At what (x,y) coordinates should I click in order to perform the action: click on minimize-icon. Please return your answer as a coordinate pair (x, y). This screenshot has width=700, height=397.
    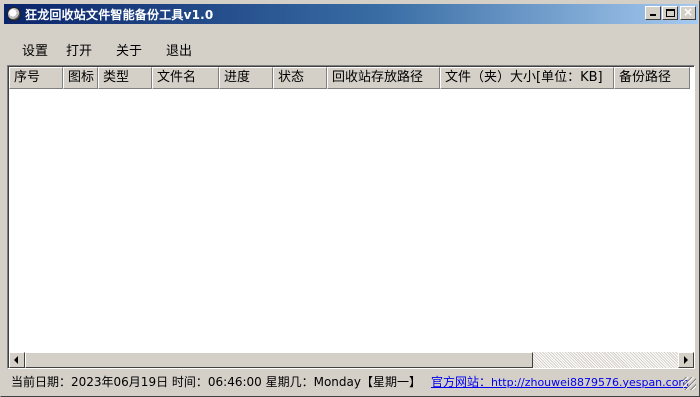
    Looking at the image, I should click on (653, 15).